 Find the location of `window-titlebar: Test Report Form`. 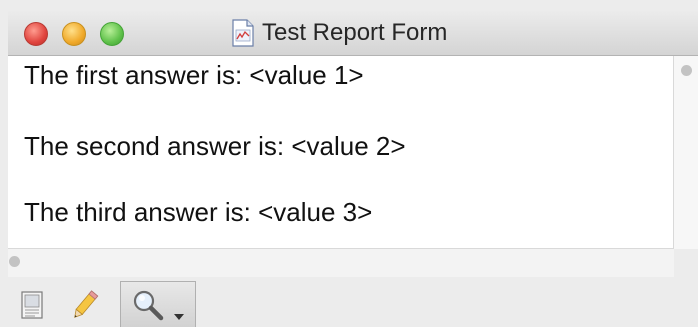

window-titlebar: Test Report Form is located at coordinates (353, 33).